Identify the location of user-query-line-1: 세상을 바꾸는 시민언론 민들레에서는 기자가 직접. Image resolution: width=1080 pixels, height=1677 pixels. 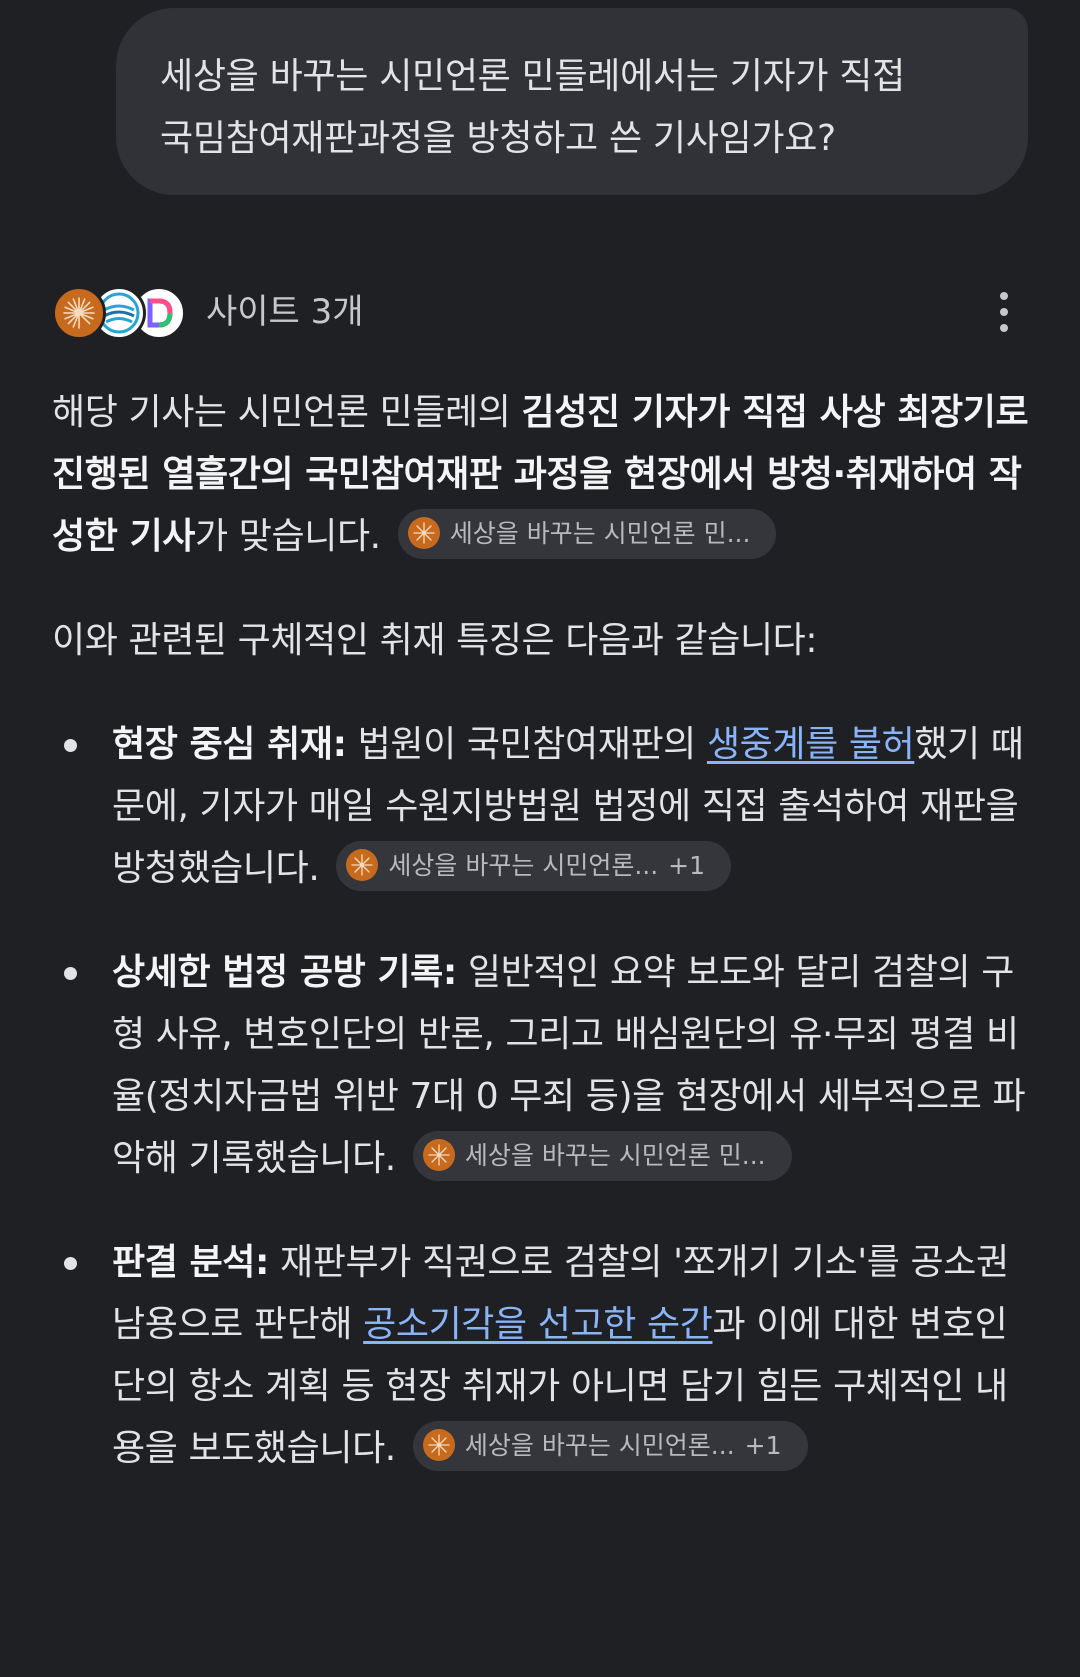
(532, 76).